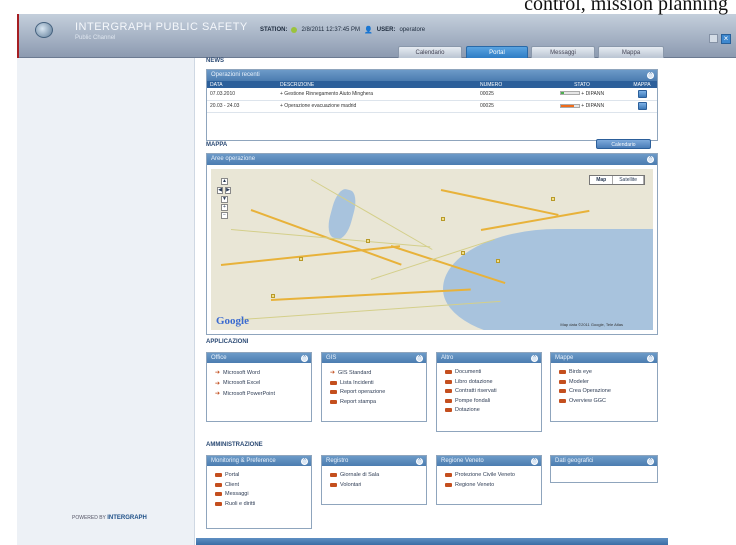  Describe the element at coordinates (220, 190) in the screenshot. I see `pan-left-icon: ◀` at that location.